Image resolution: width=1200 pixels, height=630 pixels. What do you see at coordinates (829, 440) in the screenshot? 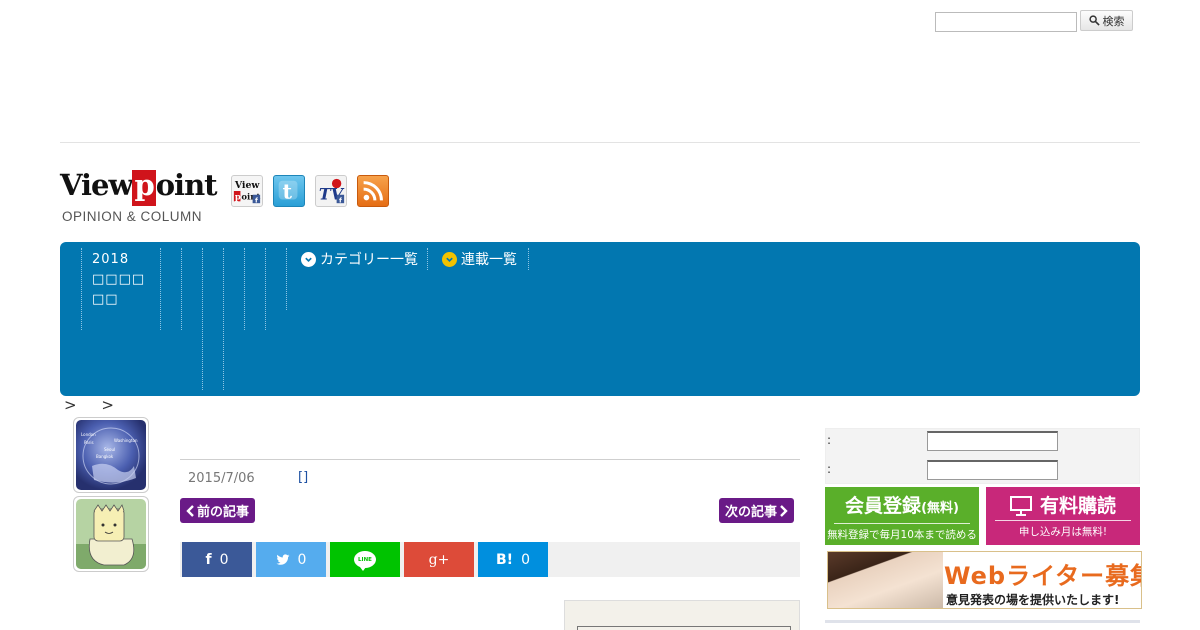
I see `login-user-label: :` at bounding box center [829, 440].